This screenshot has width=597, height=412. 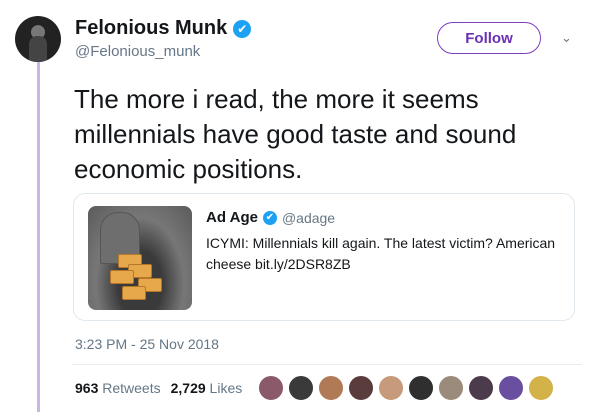 I want to click on liker-avatars, so click(x=406, y=388).